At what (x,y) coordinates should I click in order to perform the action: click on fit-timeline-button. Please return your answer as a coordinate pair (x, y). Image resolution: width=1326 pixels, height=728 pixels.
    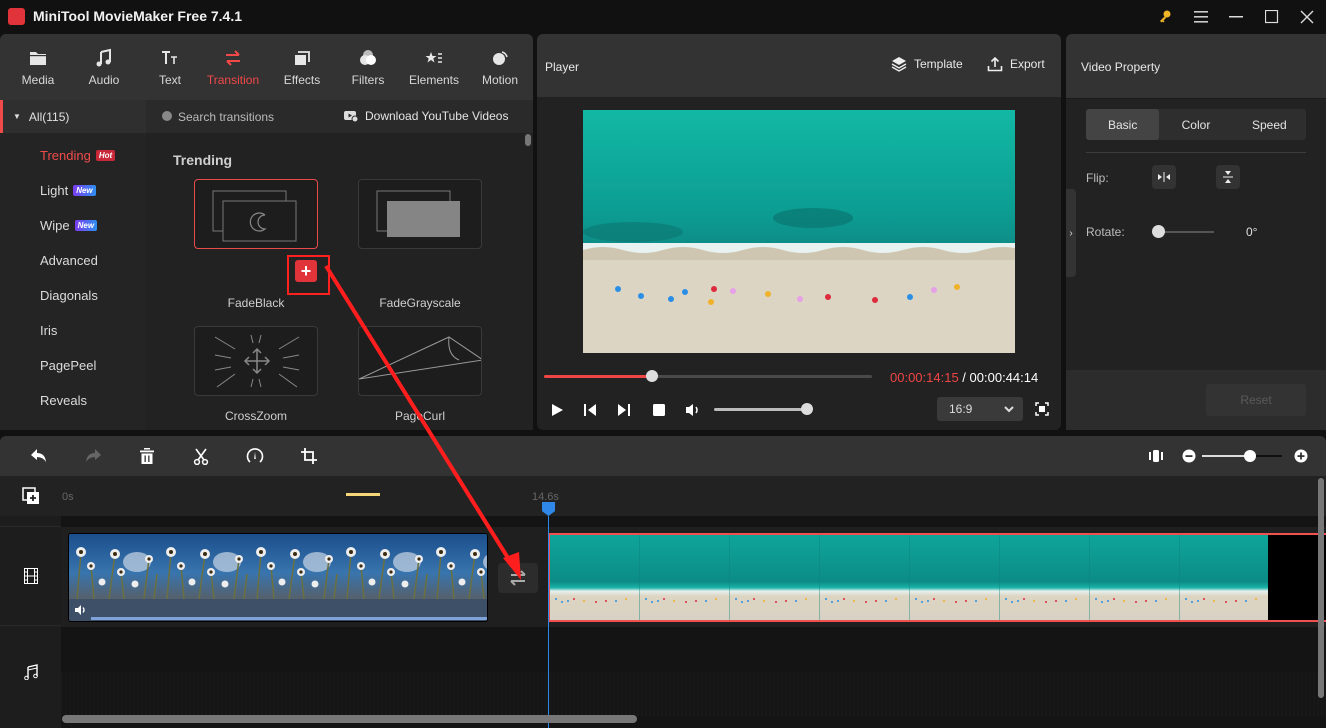
    Looking at the image, I should click on (1156, 456).